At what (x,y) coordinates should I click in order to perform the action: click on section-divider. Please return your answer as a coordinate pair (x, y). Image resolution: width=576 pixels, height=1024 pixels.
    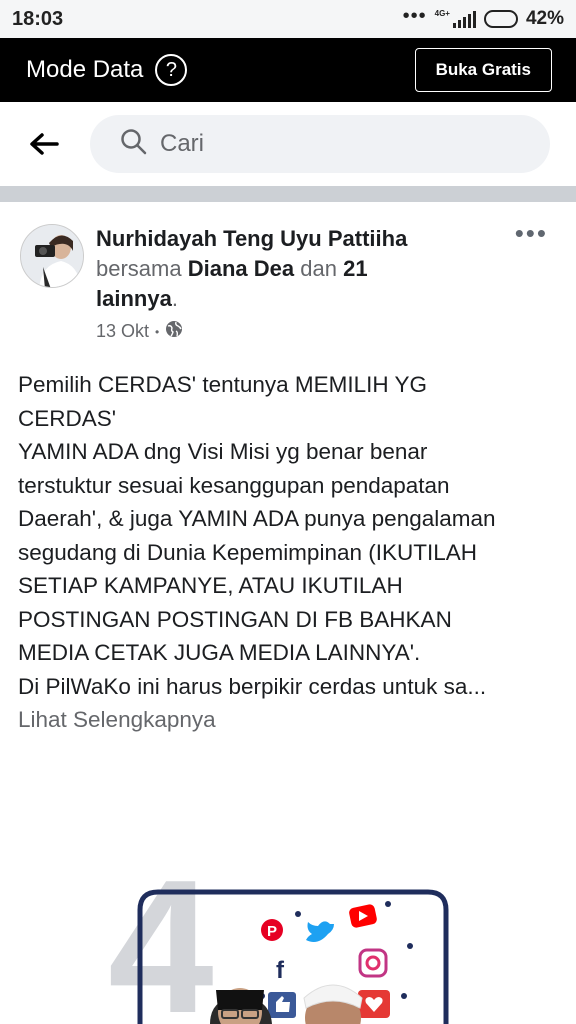
    Looking at the image, I should click on (288, 194).